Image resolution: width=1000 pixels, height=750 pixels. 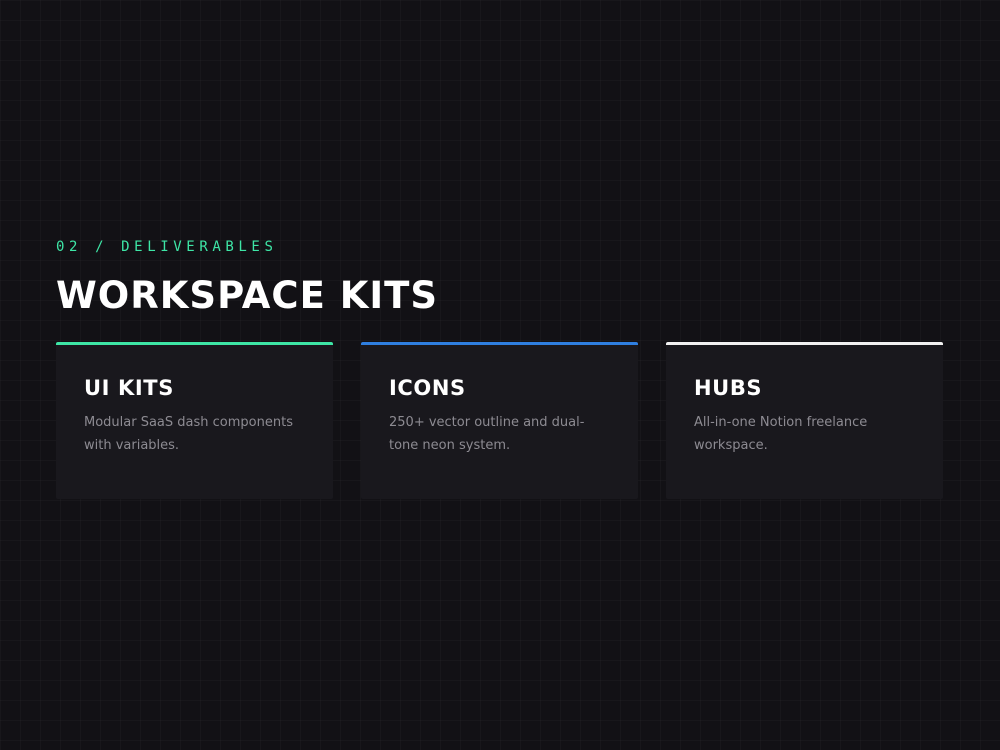 What do you see at coordinates (728, 388) in the screenshot?
I see `card-title: HUBS` at bounding box center [728, 388].